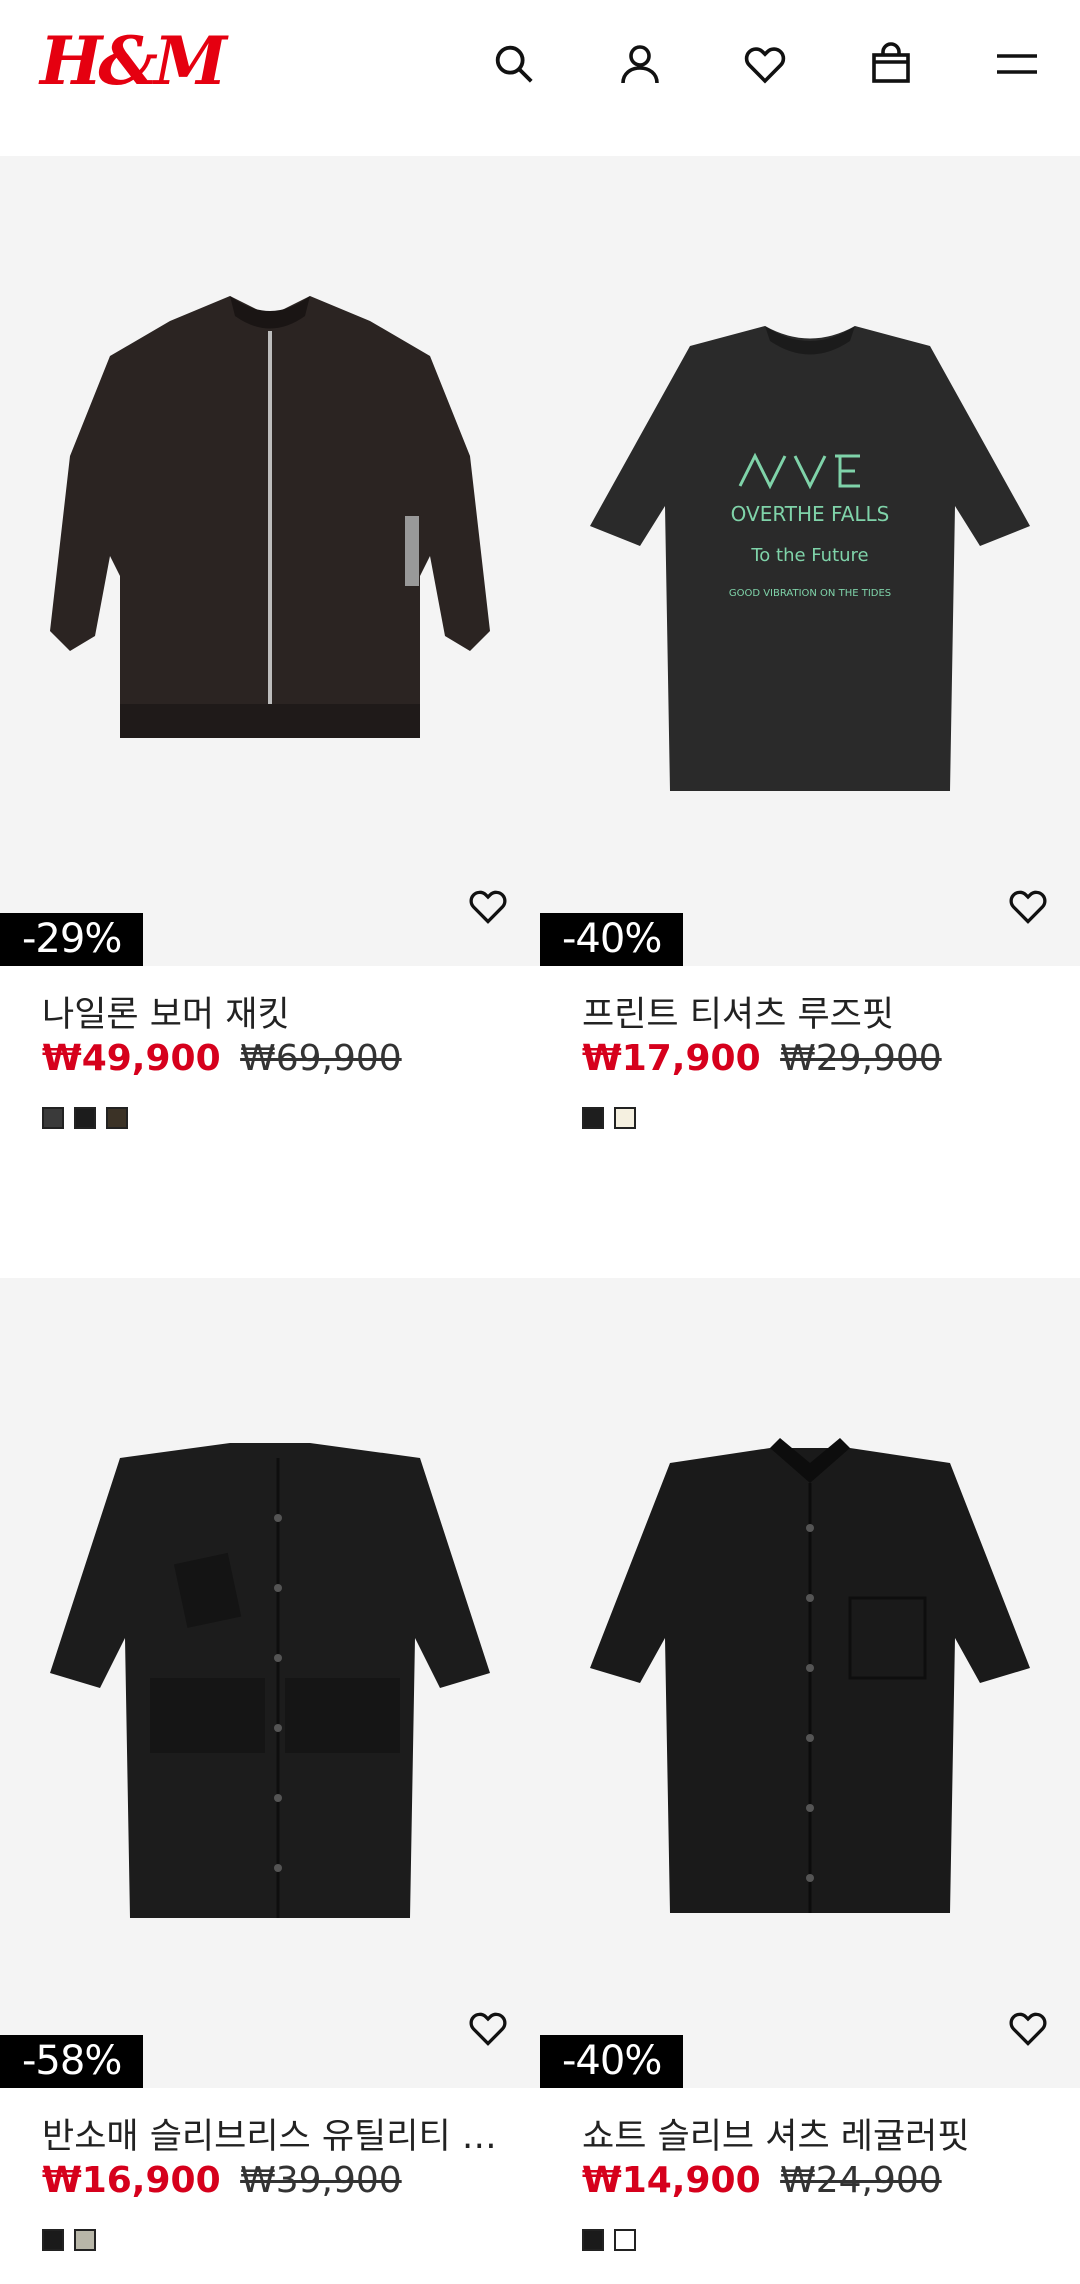  I want to click on search-icon, so click(514, 64).